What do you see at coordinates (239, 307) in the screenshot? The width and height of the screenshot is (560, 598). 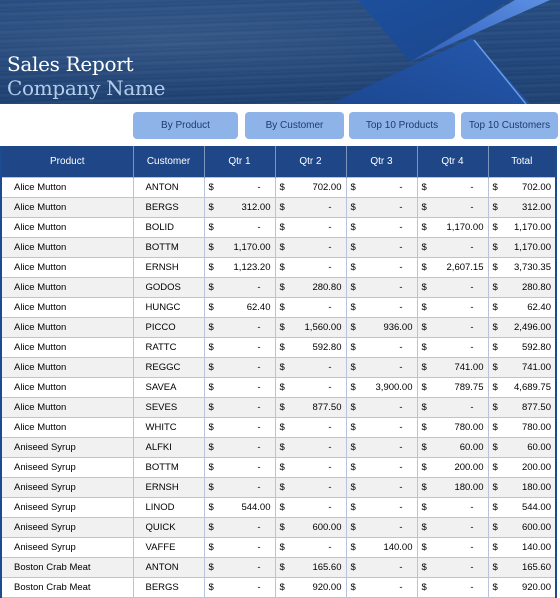 I see `q1-cell: $62.40` at bounding box center [239, 307].